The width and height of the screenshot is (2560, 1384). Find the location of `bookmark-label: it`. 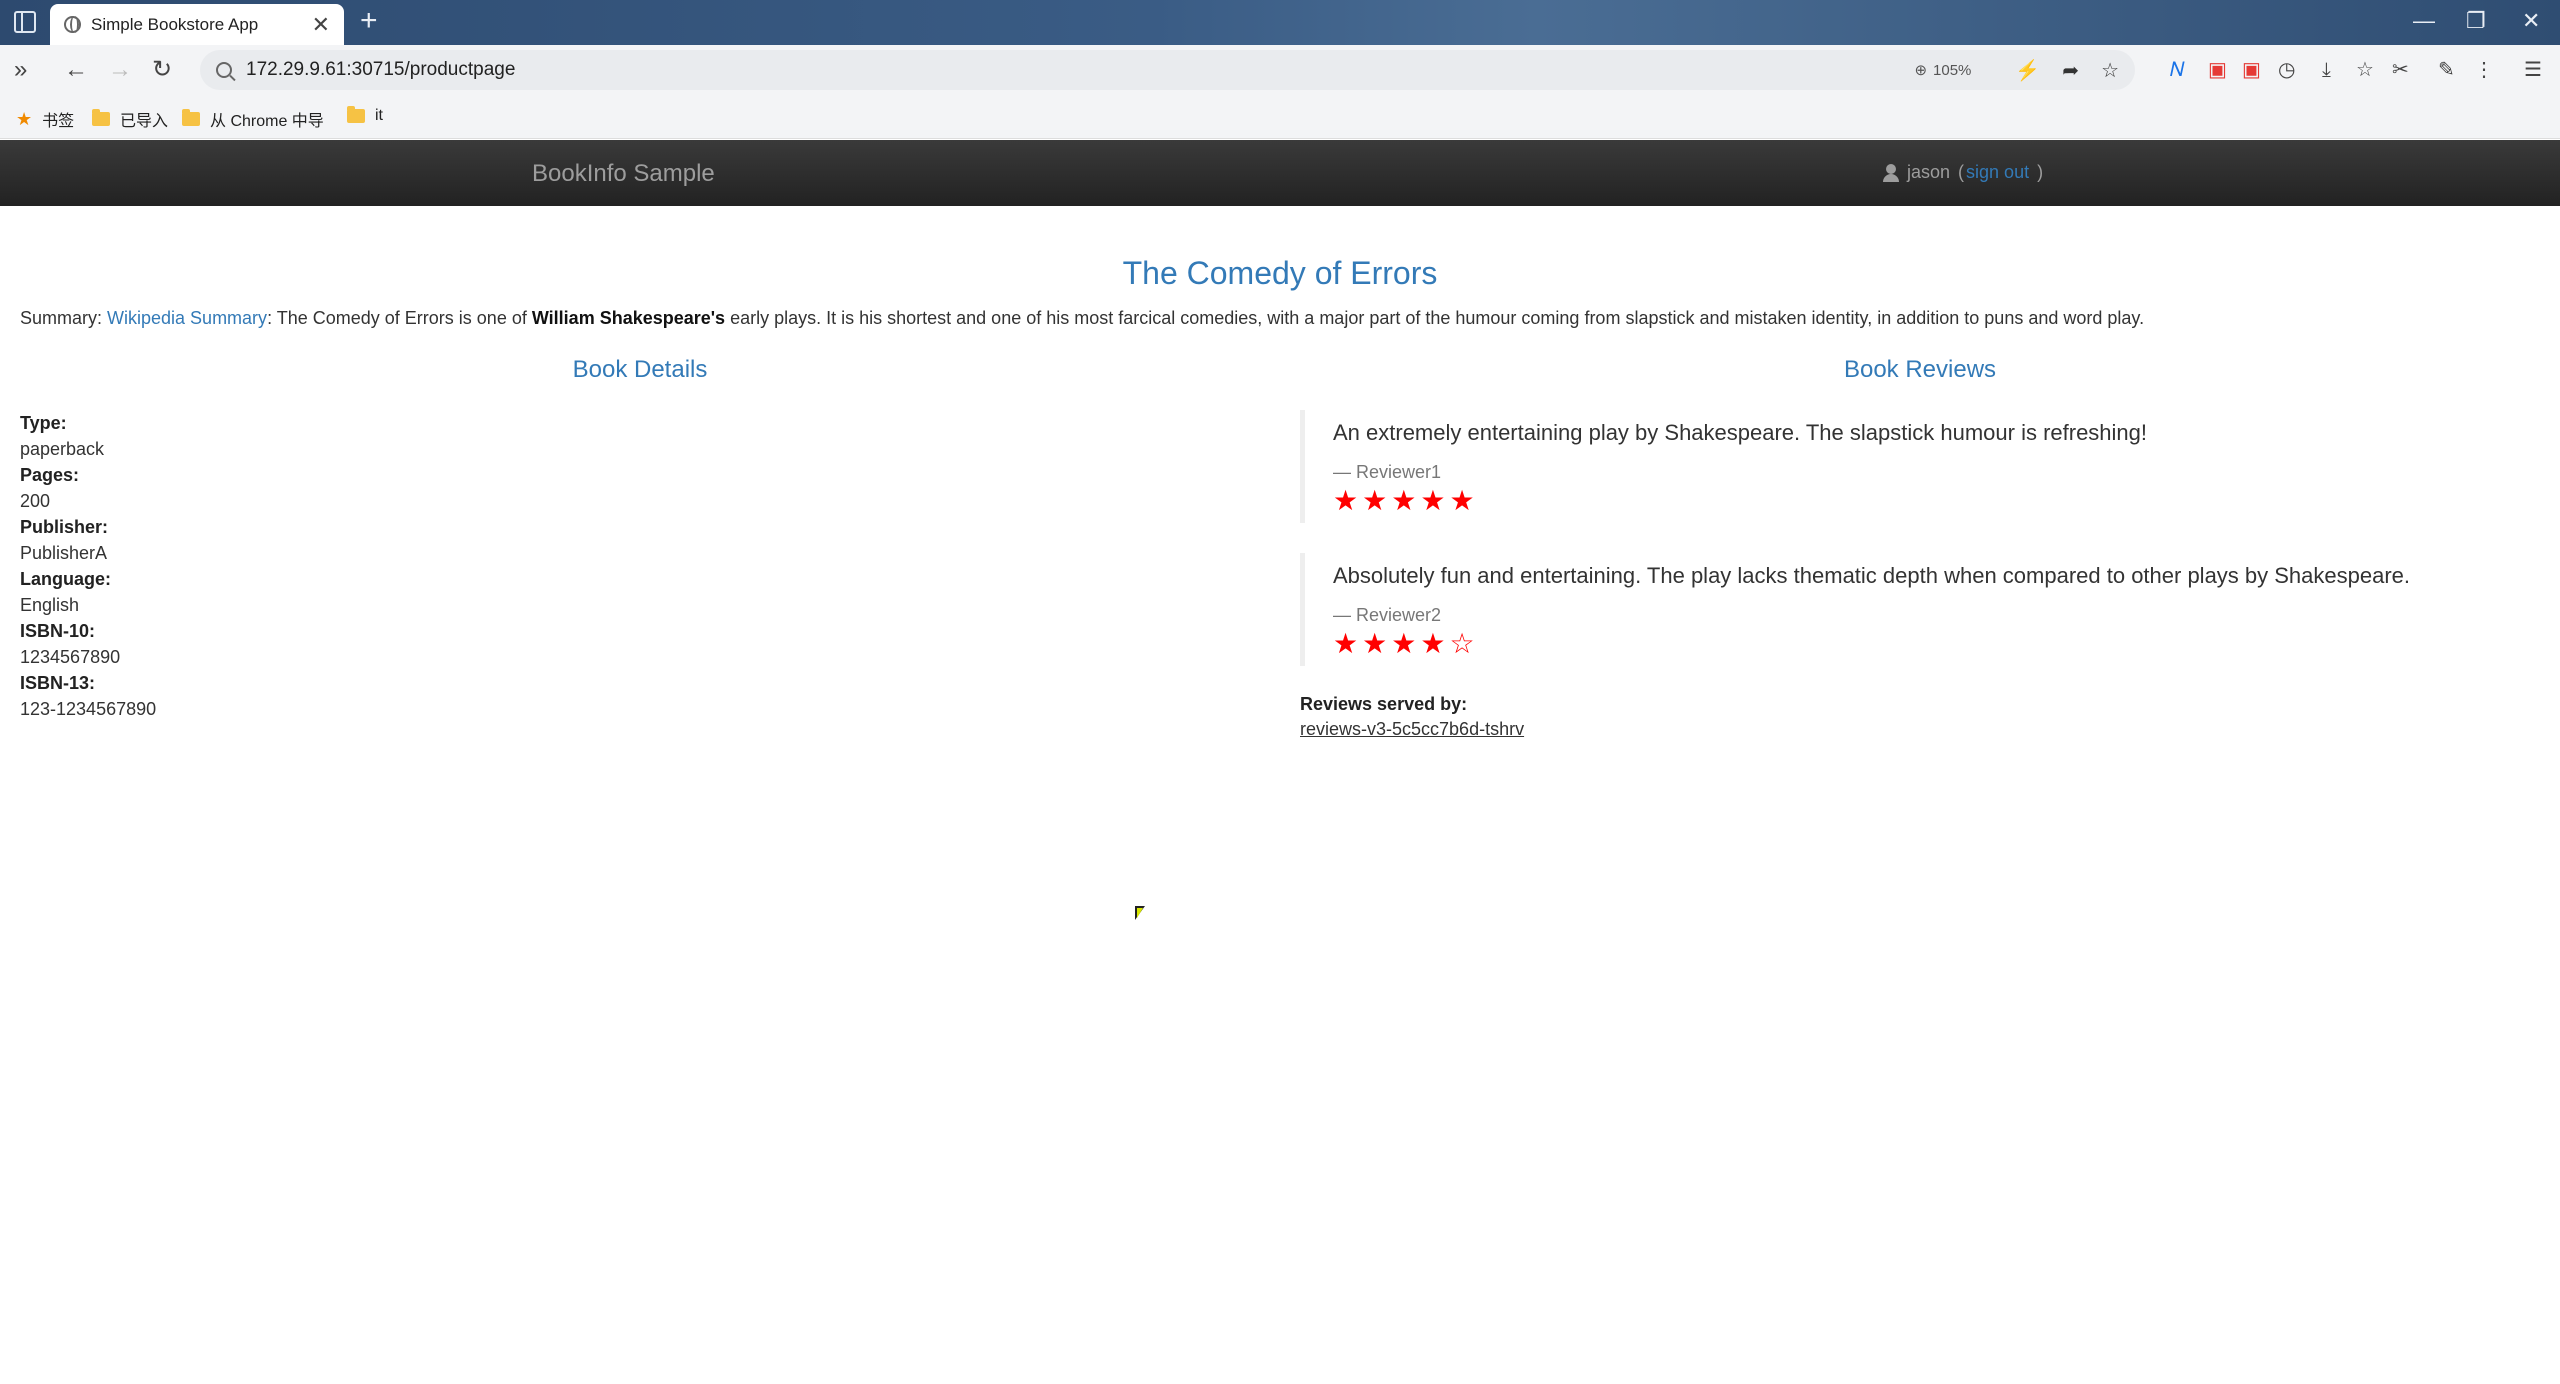

bookmark-label: it is located at coordinates (379, 115).